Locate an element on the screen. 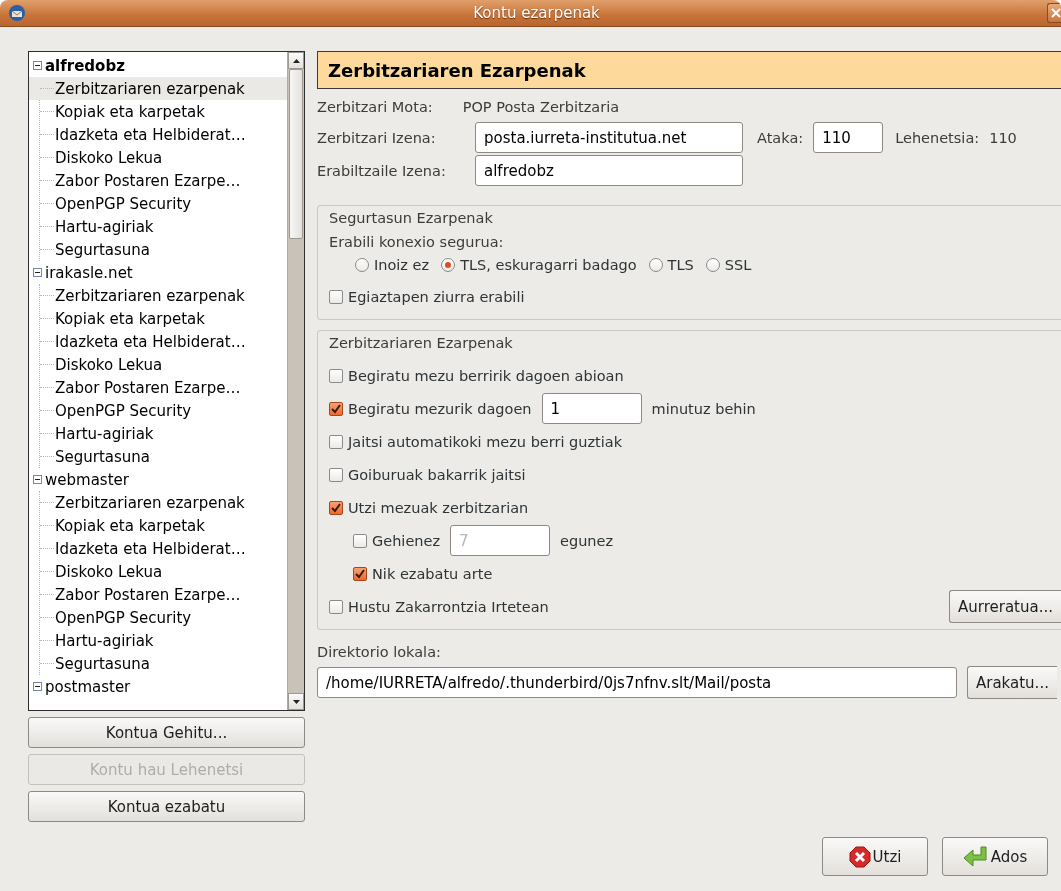  default-port-value: 110 is located at coordinates (1003, 137).